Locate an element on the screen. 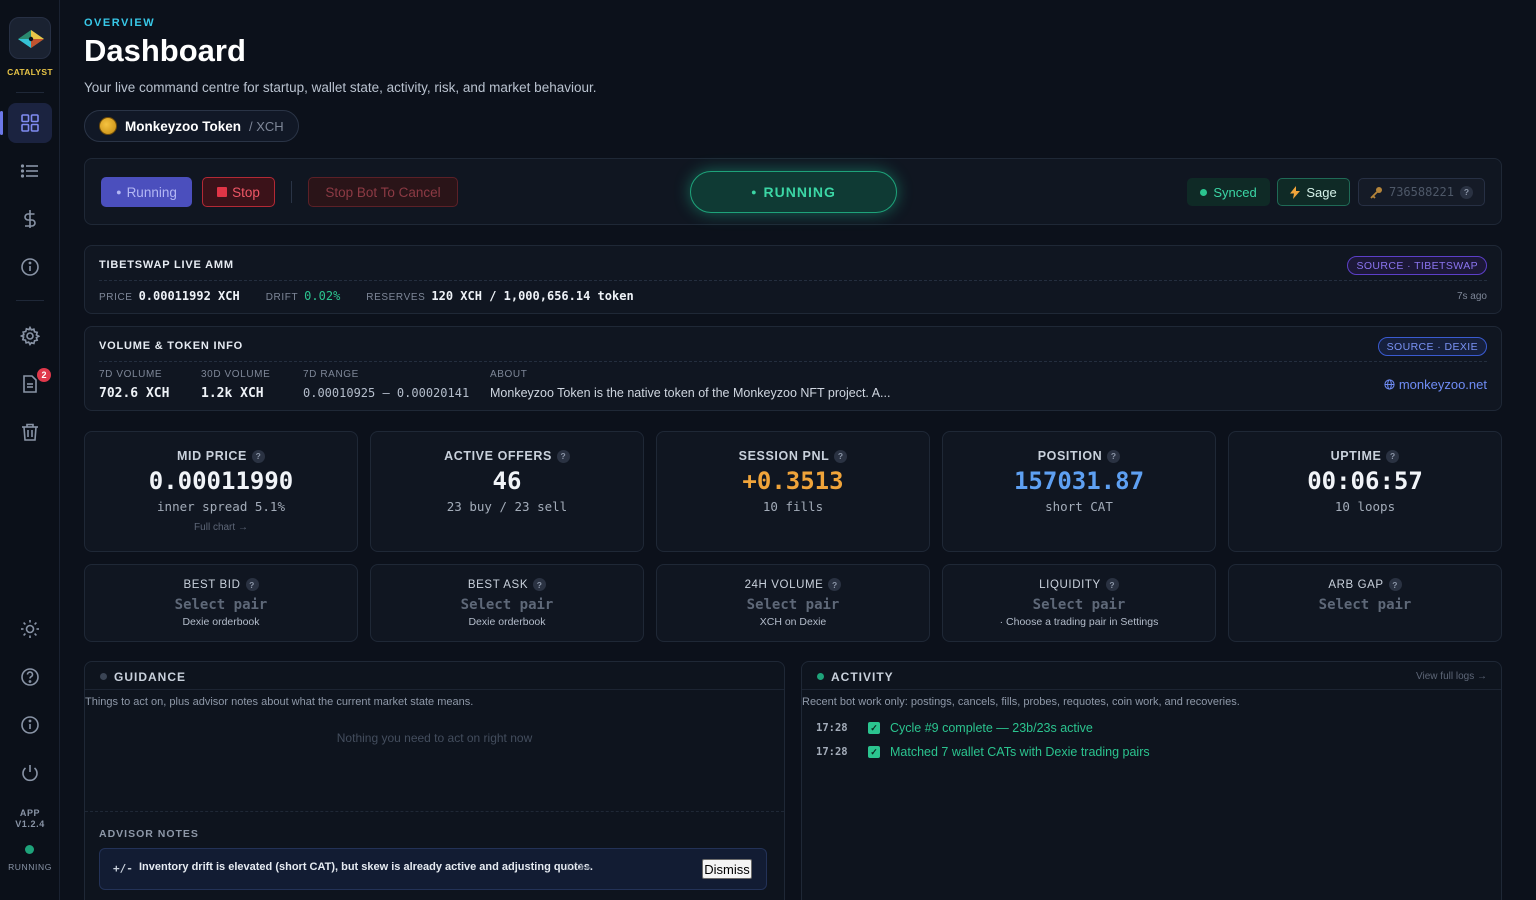 The width and height of the screenshot is (1536, 900). sidebar-item-list is located at coordinates (30, 171).